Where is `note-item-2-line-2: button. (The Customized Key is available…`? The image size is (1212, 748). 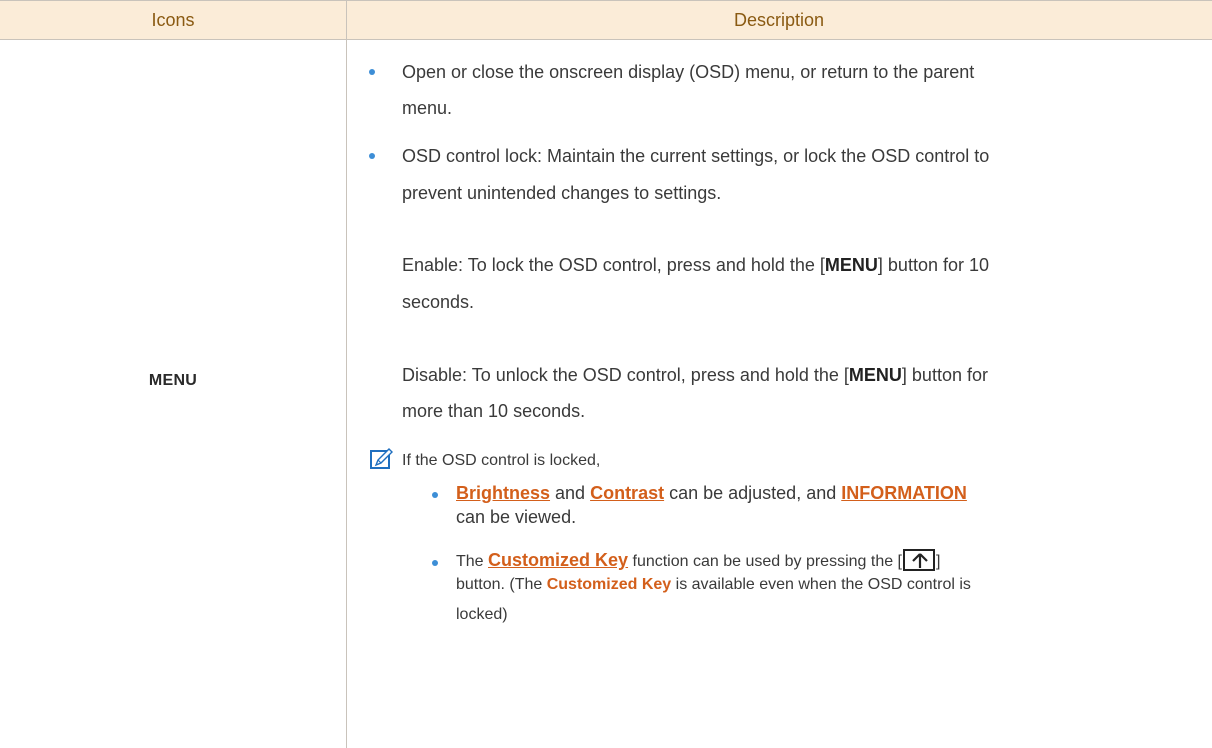 note-item-2-line-2: button. (The Customized Key is available… is located at coordinates (713, 584).